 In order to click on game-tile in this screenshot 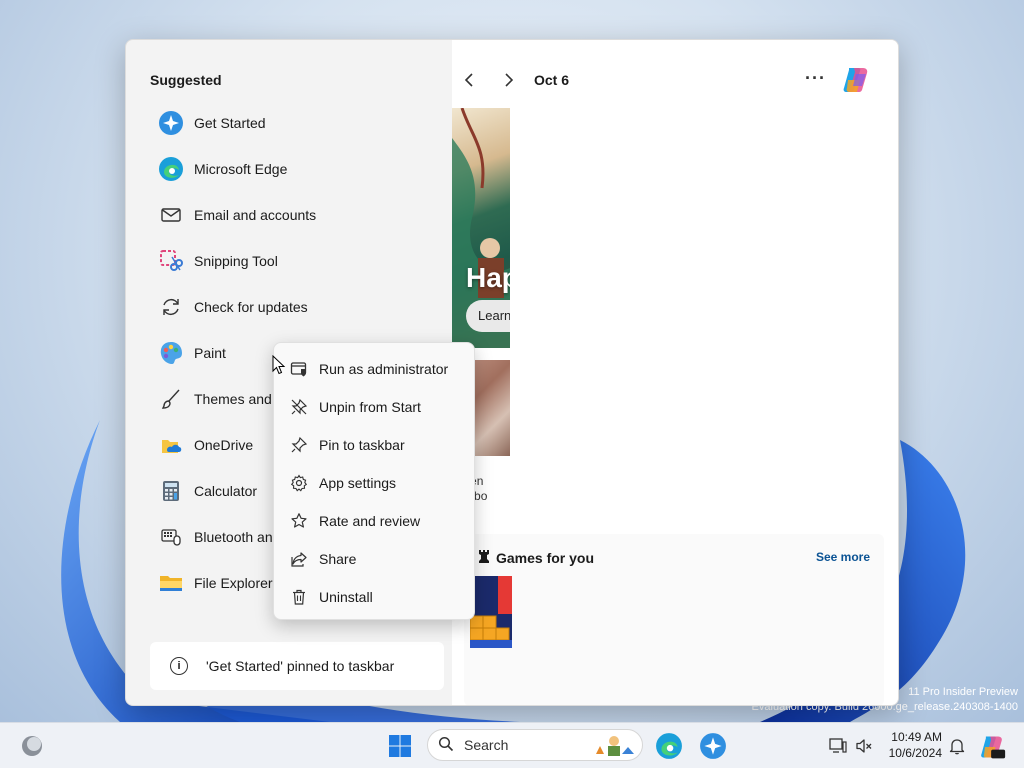, I will do `click(491, 612)`.